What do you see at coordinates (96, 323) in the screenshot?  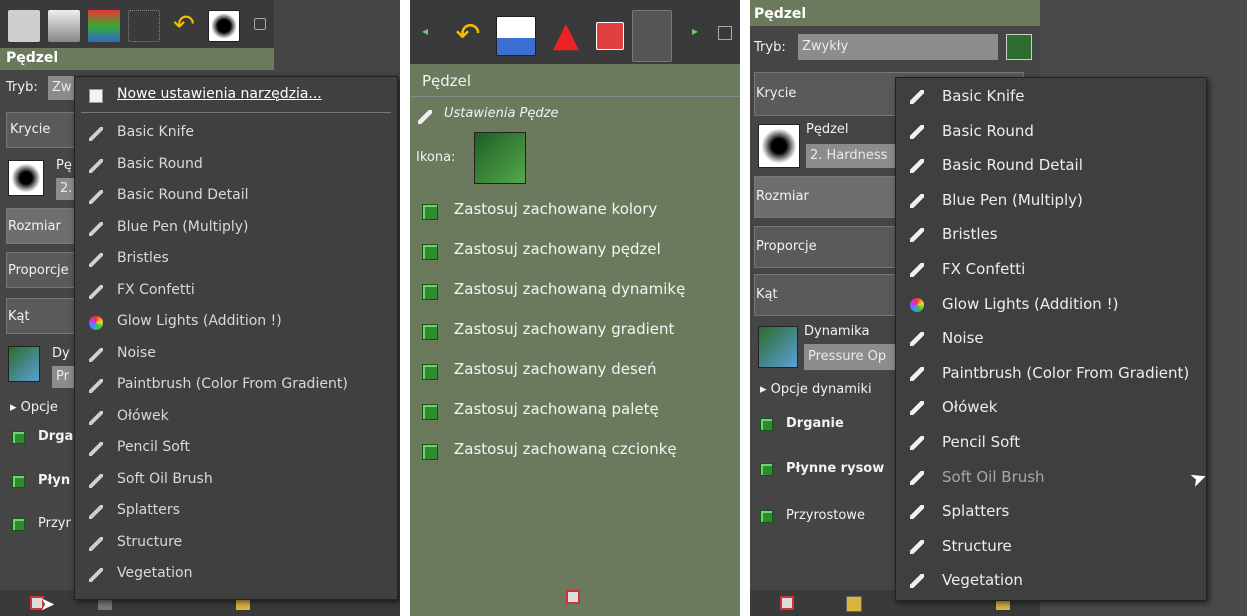 I see `glow-brush-icon` at bounding box center [96, 323].